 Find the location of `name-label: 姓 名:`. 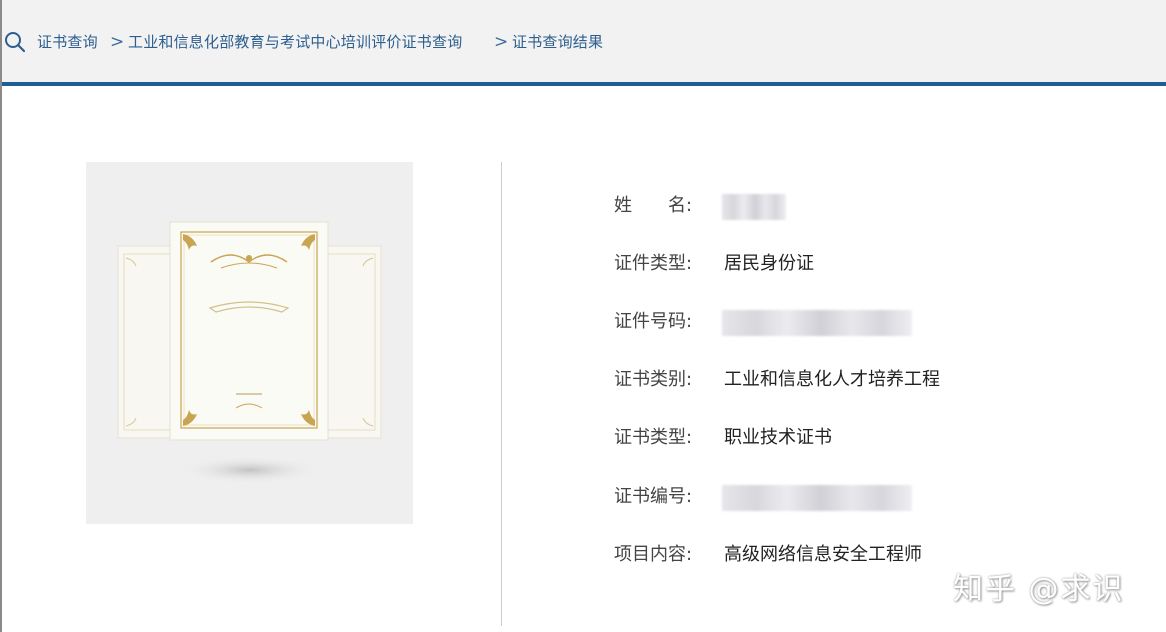

name-label: 姓 名: is located at coordinates (653, 205).